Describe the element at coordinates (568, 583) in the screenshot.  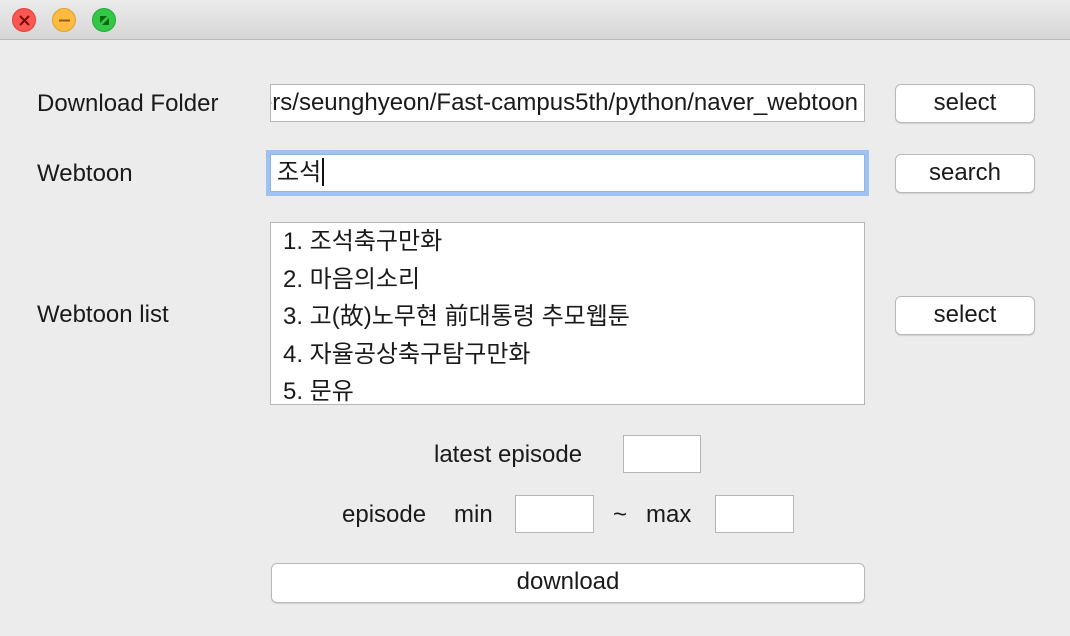
I see `download-button: download` at that location.